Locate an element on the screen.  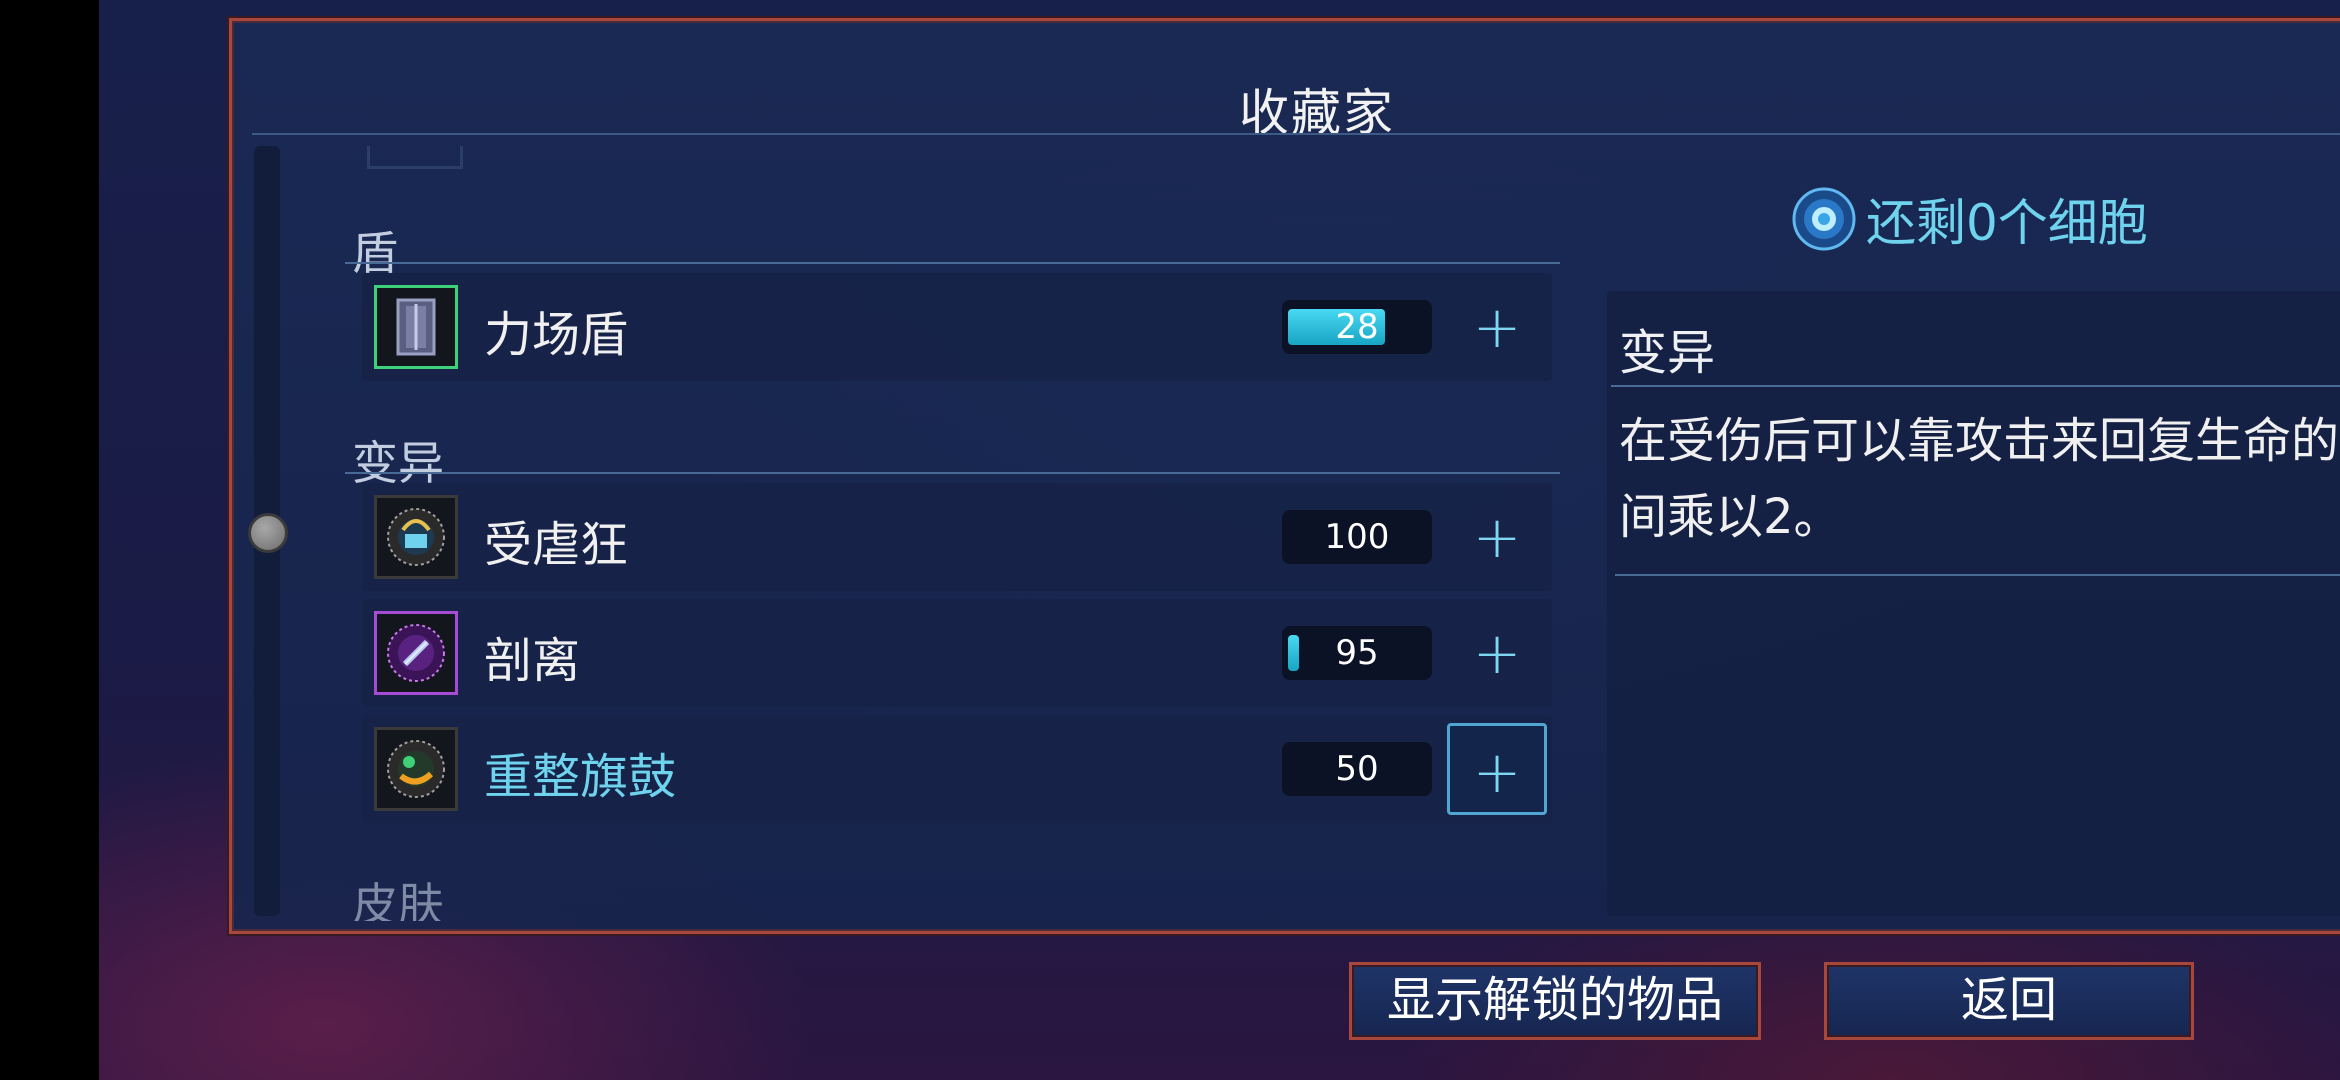
show-unlocked-button: 显示解锁的物品 is located at coordinates (1555, 1001).